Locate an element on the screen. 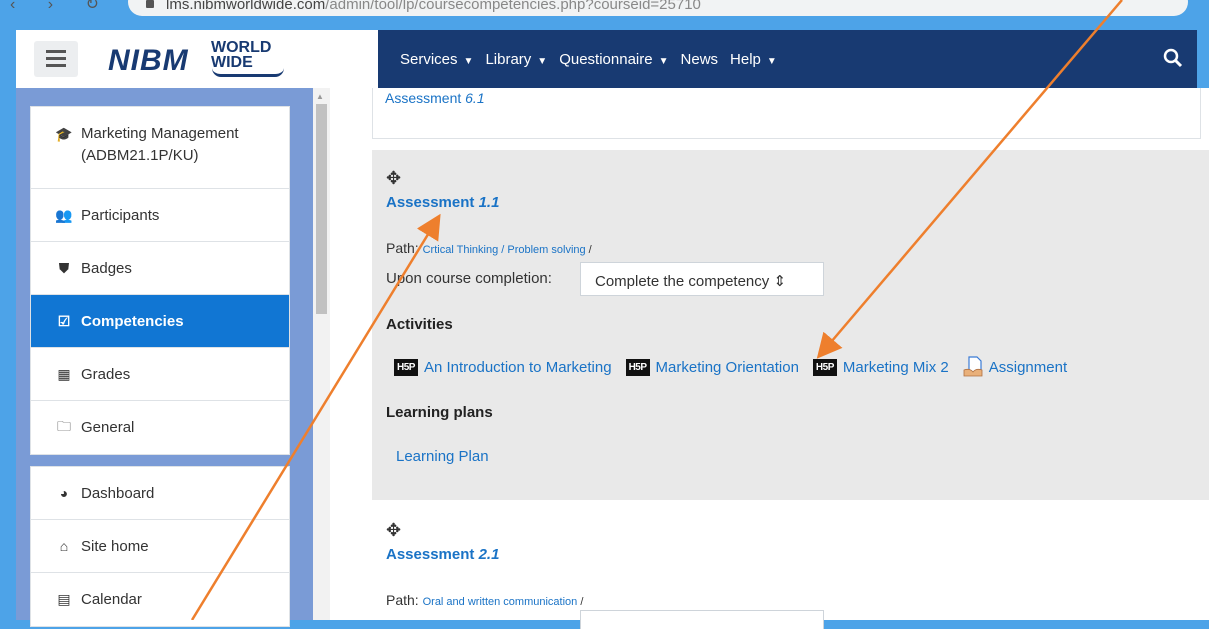 The height and width of the screenshot is (629, 1209). menu-library: Library ▼ is located at coordinates (516, 59).